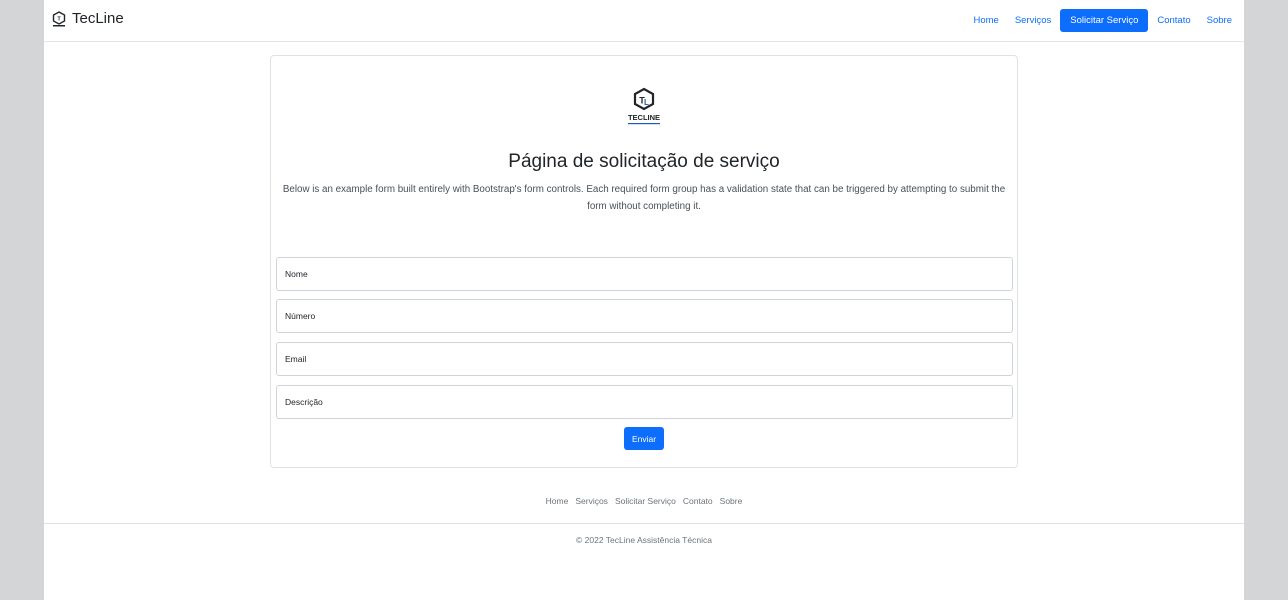  Describe the element at coordinates (731, 501) in the screenshot. I see `footer-link-sobre: Sobre` at that location.